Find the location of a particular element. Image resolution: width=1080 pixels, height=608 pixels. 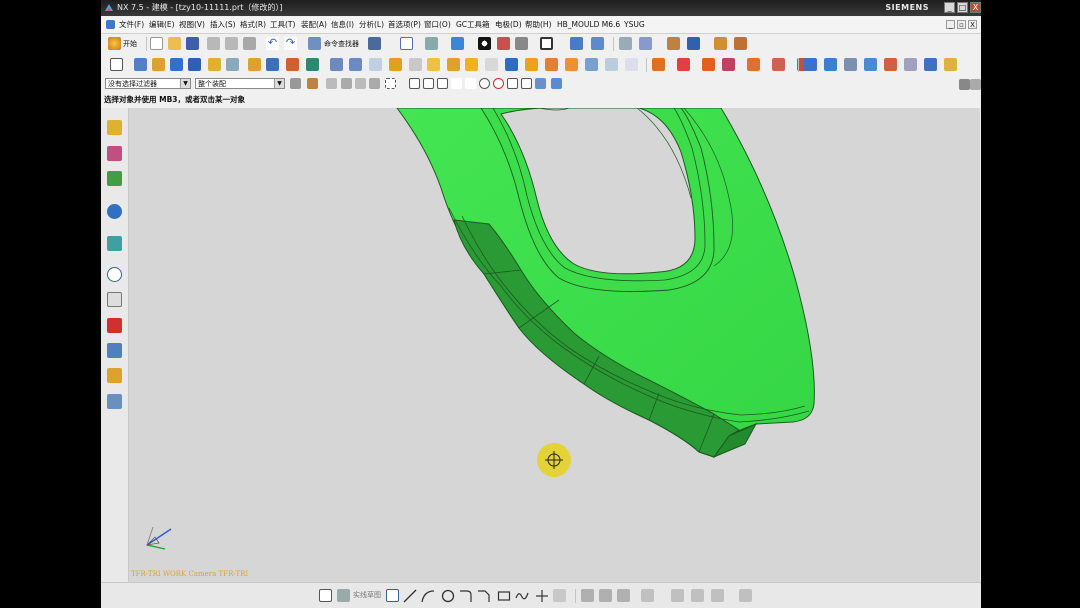

start-button-label: 开始 is located at coordinates (130, 44).